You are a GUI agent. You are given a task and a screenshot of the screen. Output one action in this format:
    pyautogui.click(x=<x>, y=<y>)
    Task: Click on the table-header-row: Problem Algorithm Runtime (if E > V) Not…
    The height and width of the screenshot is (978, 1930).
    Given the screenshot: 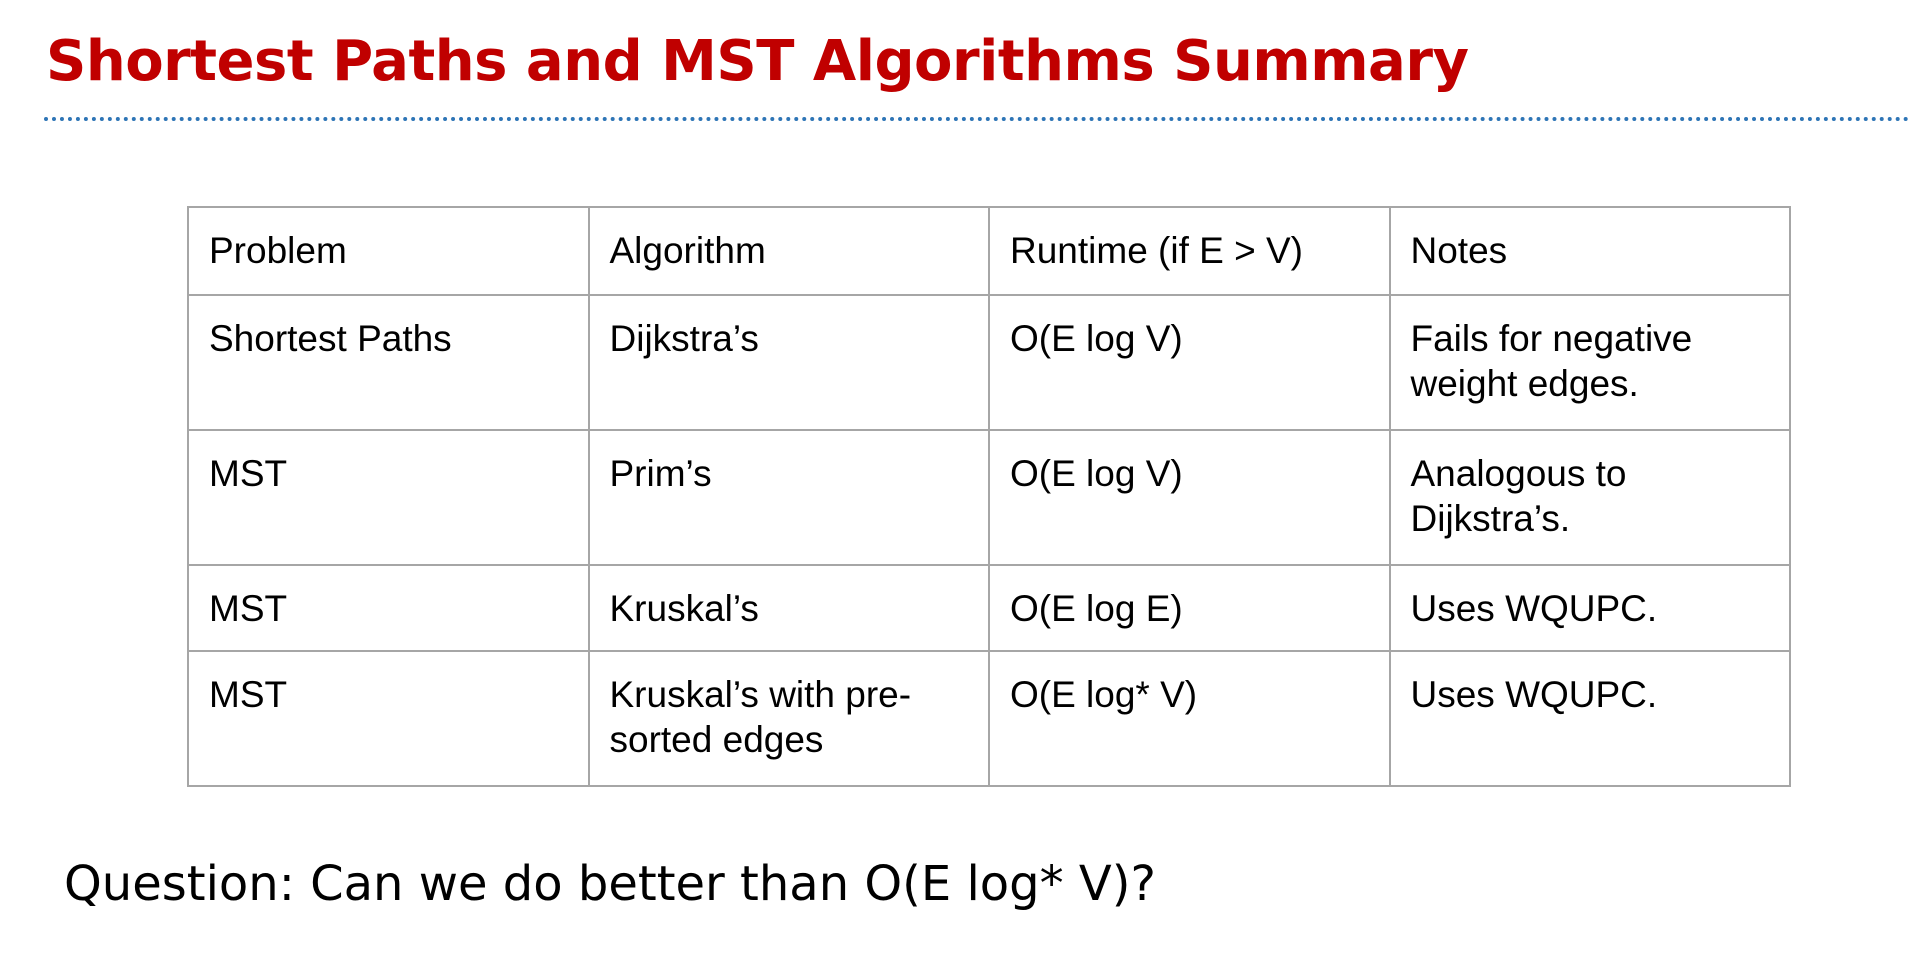 What is the action you would take?
    pyautogui.click(x=989, y=251)
    